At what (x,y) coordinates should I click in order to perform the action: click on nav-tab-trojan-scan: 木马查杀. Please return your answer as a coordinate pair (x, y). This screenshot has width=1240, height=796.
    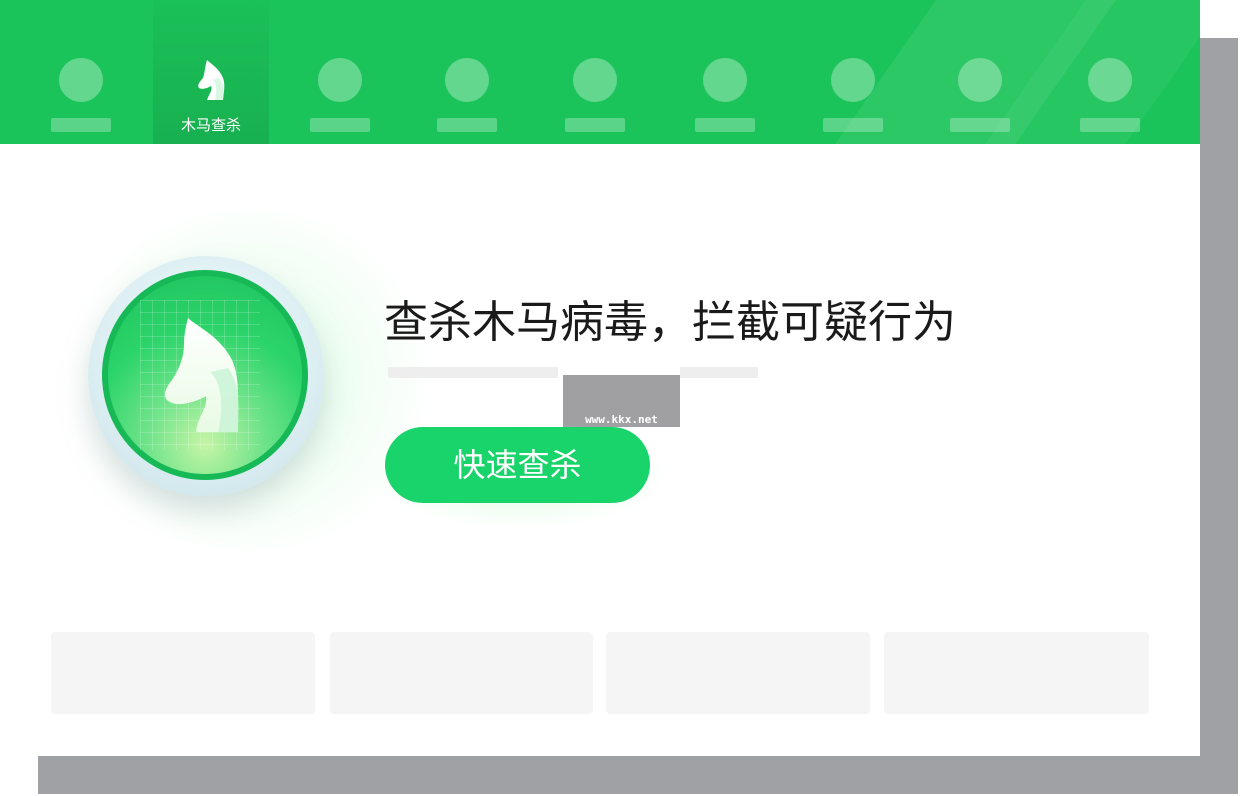
    Looking at the image, I should click on (211, 72).